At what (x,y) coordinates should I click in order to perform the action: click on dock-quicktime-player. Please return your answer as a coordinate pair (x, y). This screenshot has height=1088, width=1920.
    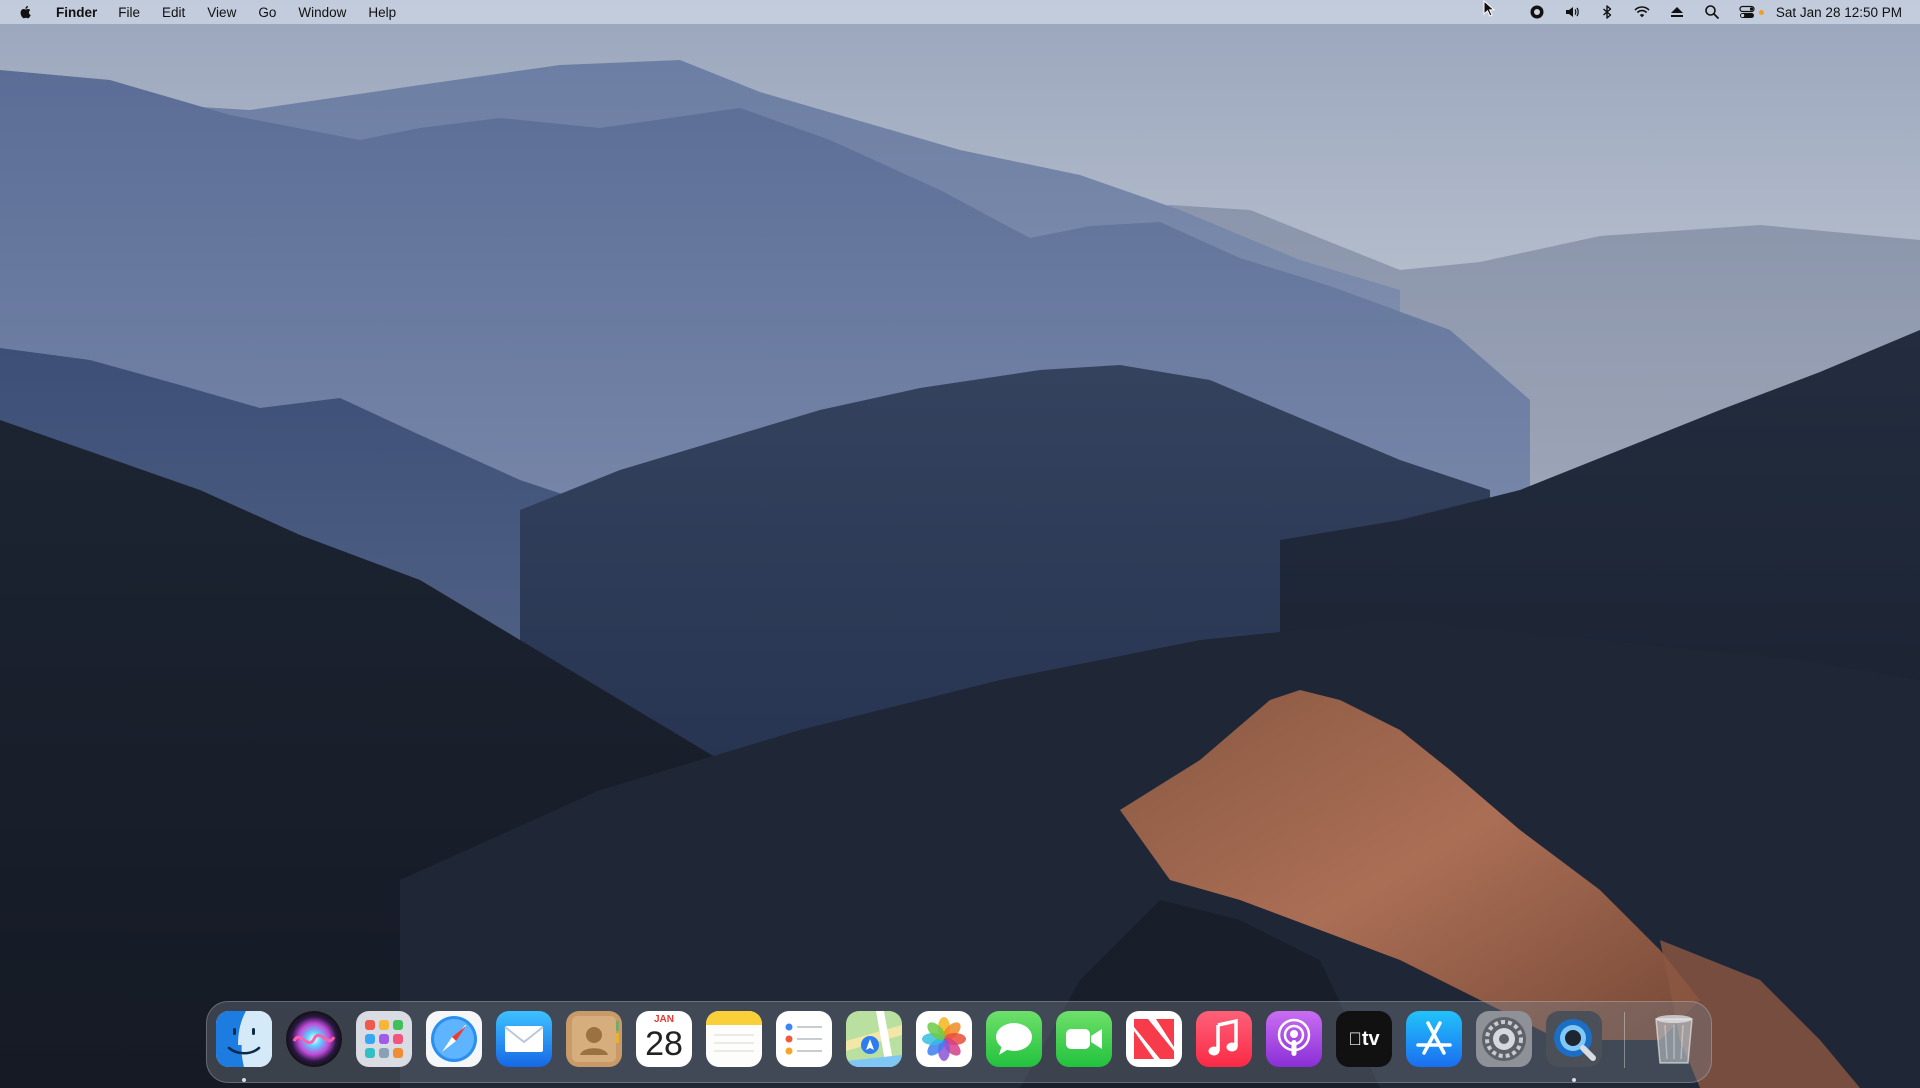
    Looking at the image, I should click on (1574, 1039).